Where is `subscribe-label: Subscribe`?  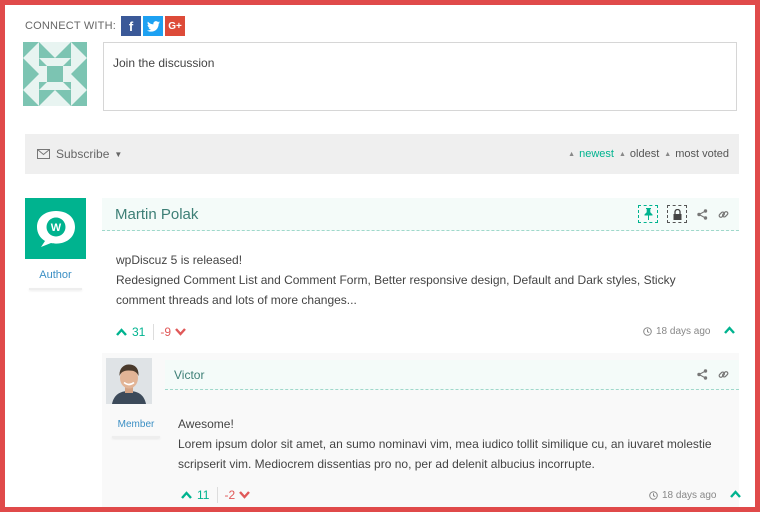
subscribe-label: Subscribe is located at coordinates (83, 154).